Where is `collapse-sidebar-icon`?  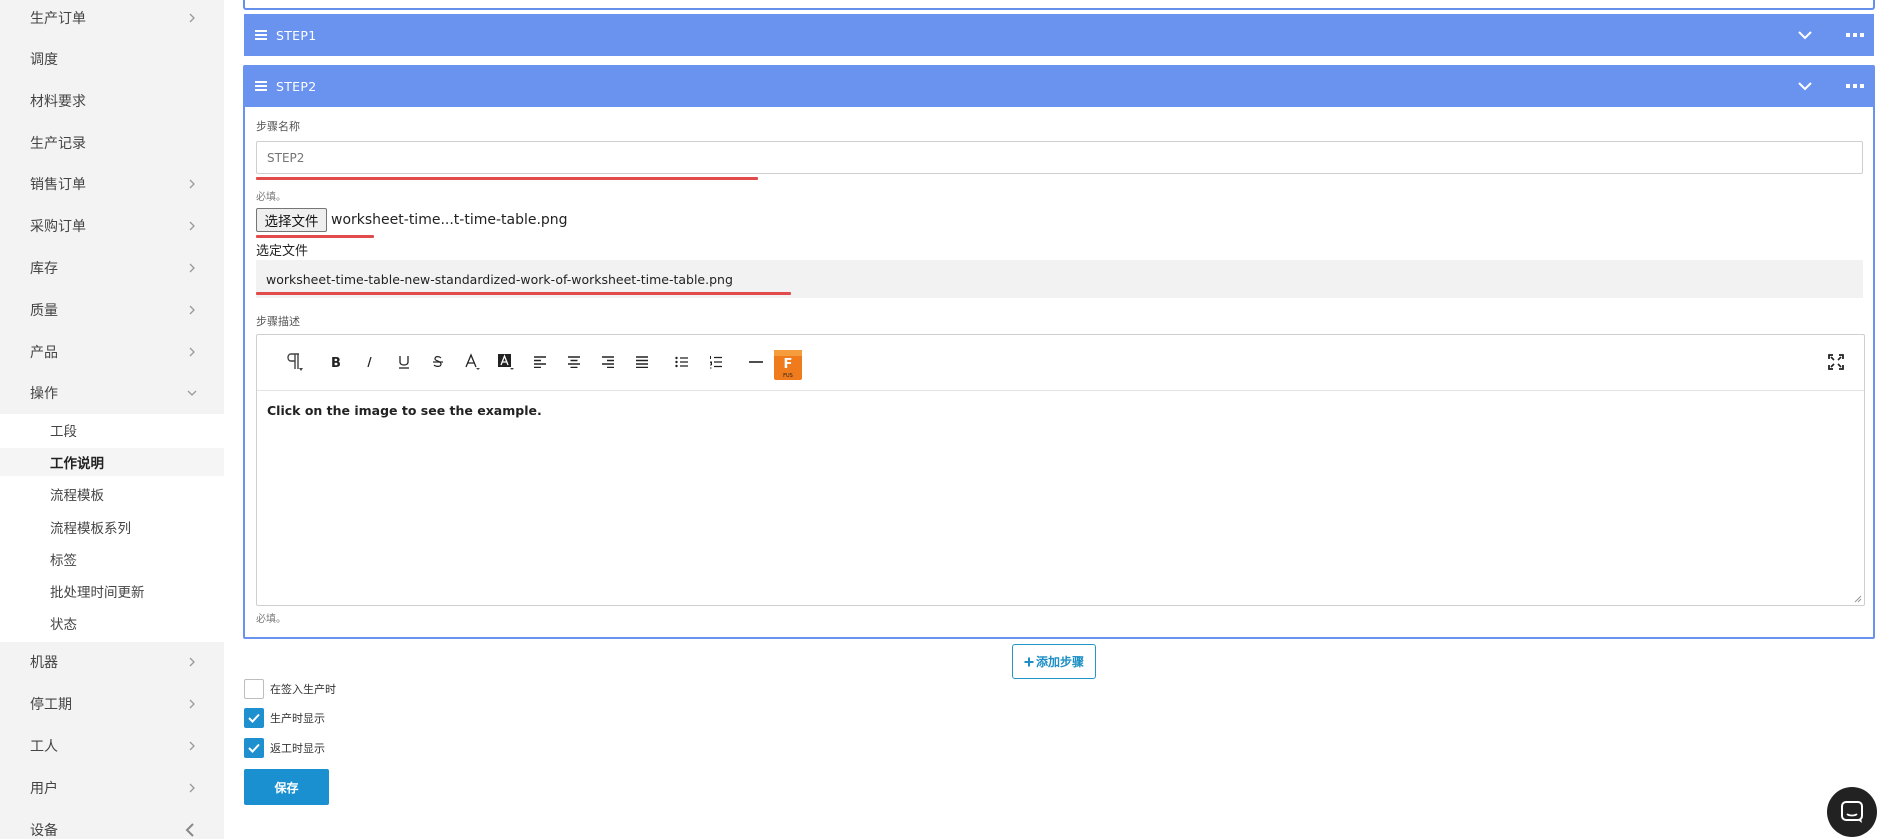
collapse-sidebar-icon is located at coordinates (190, 830).